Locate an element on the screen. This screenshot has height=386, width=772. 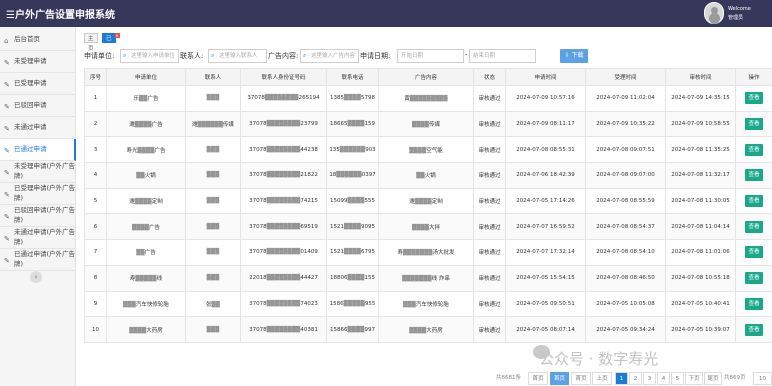
contact-search-input: ⌕ 这里输入联系人 is located at coordinates (237, 56).